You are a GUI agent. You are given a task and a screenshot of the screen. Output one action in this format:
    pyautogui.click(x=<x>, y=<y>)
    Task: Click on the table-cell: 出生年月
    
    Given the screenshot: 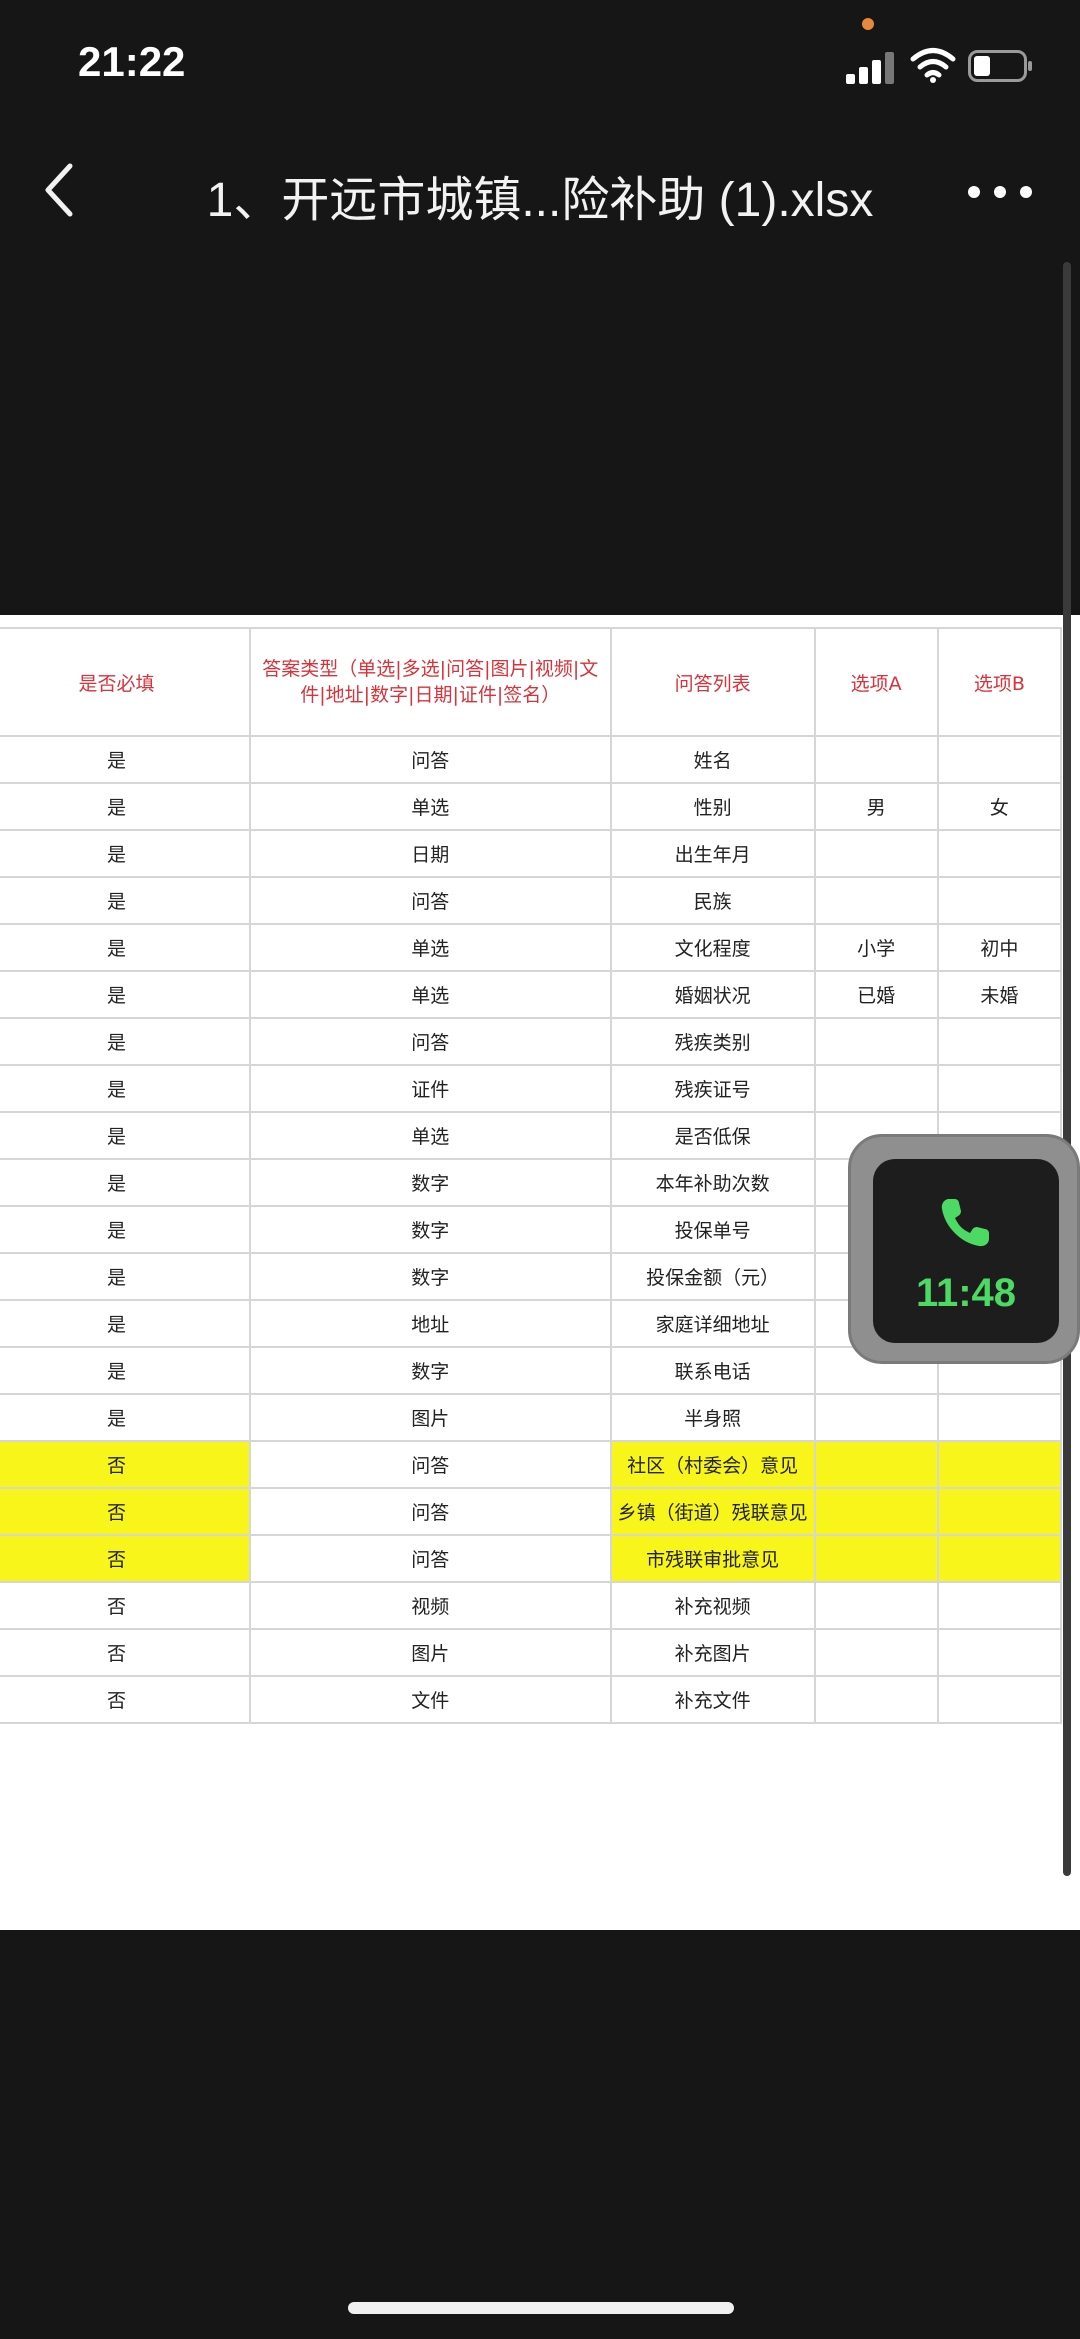 What is the action you would take?
    pyautogui.click(x=712, y=853)
    